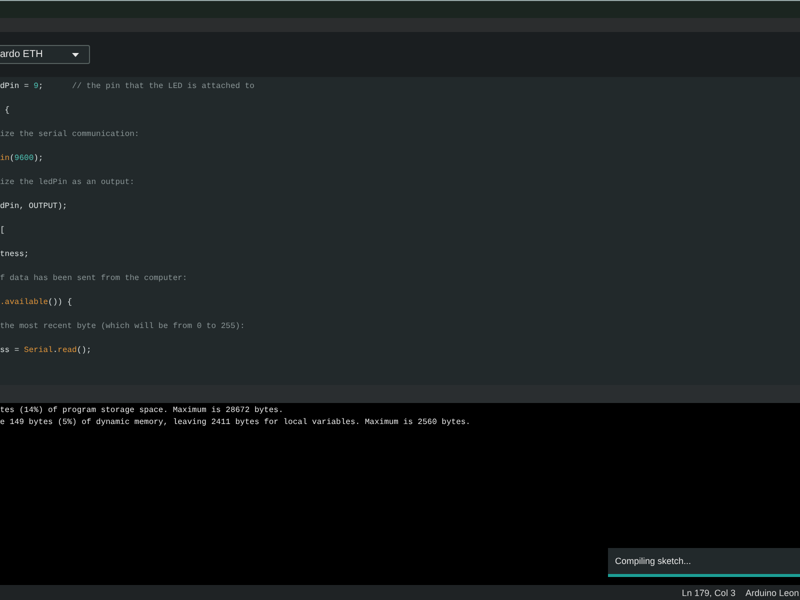  I want to click on code-line: f data has been sent from the computer:, so click(94, 279).